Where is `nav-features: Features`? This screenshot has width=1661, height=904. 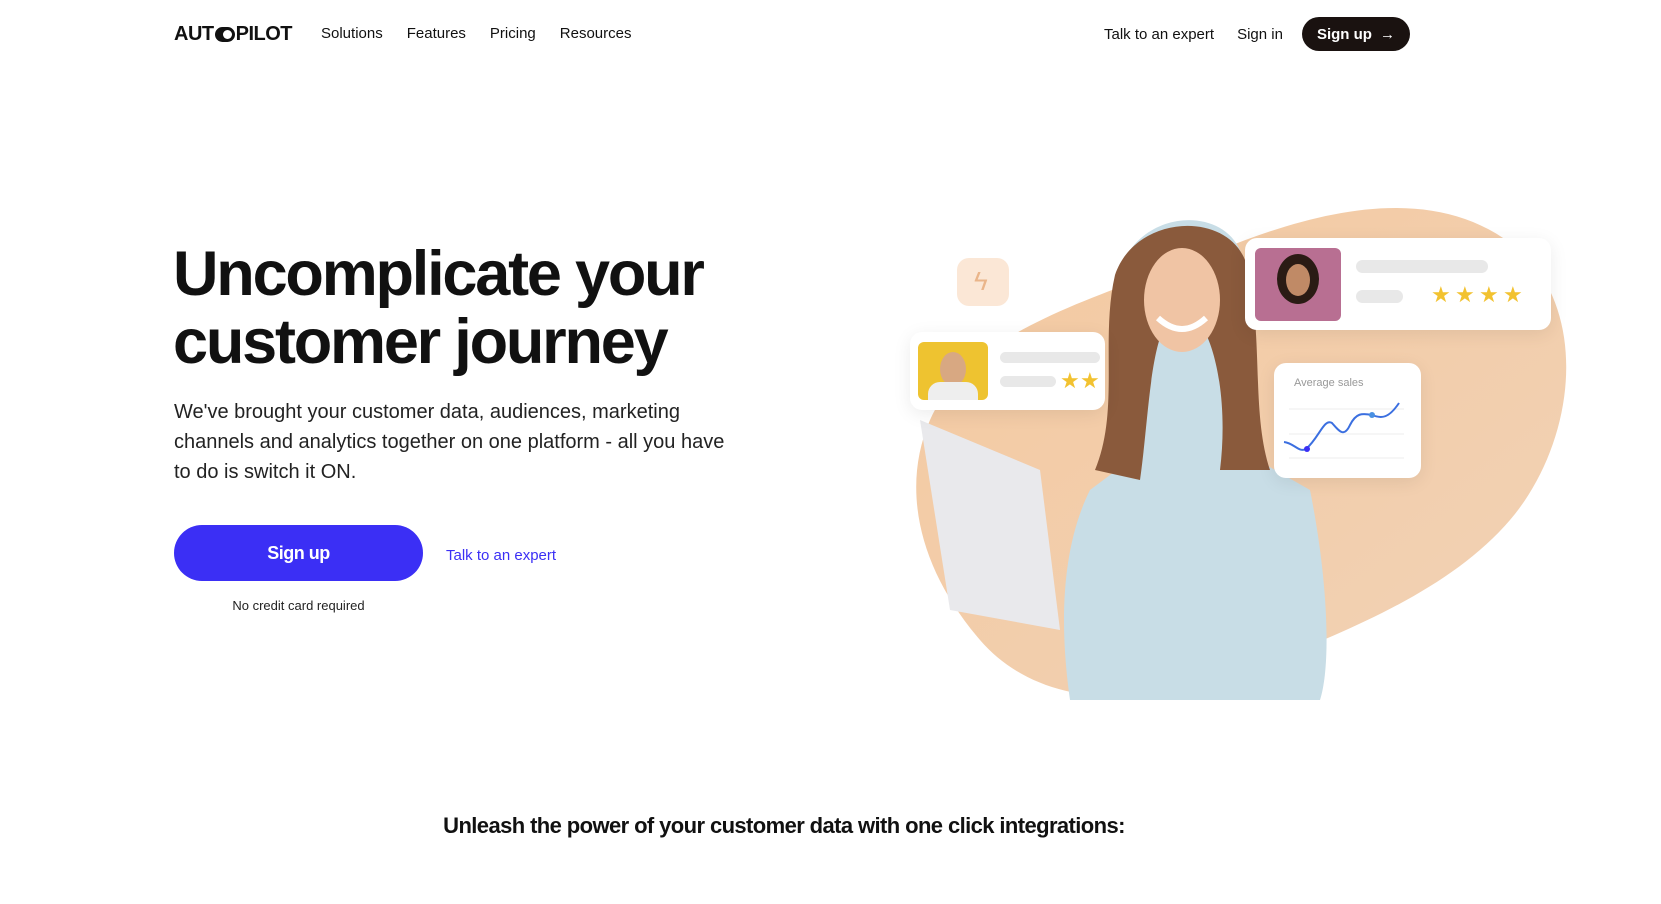
nav-features: Features is located at coordinates (436, 33).